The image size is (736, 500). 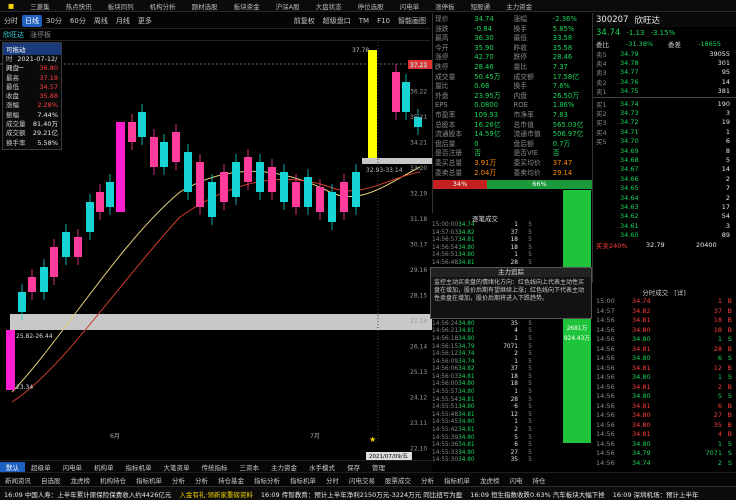 I want to click on home-icon: ■, so click(x=11, y=6).